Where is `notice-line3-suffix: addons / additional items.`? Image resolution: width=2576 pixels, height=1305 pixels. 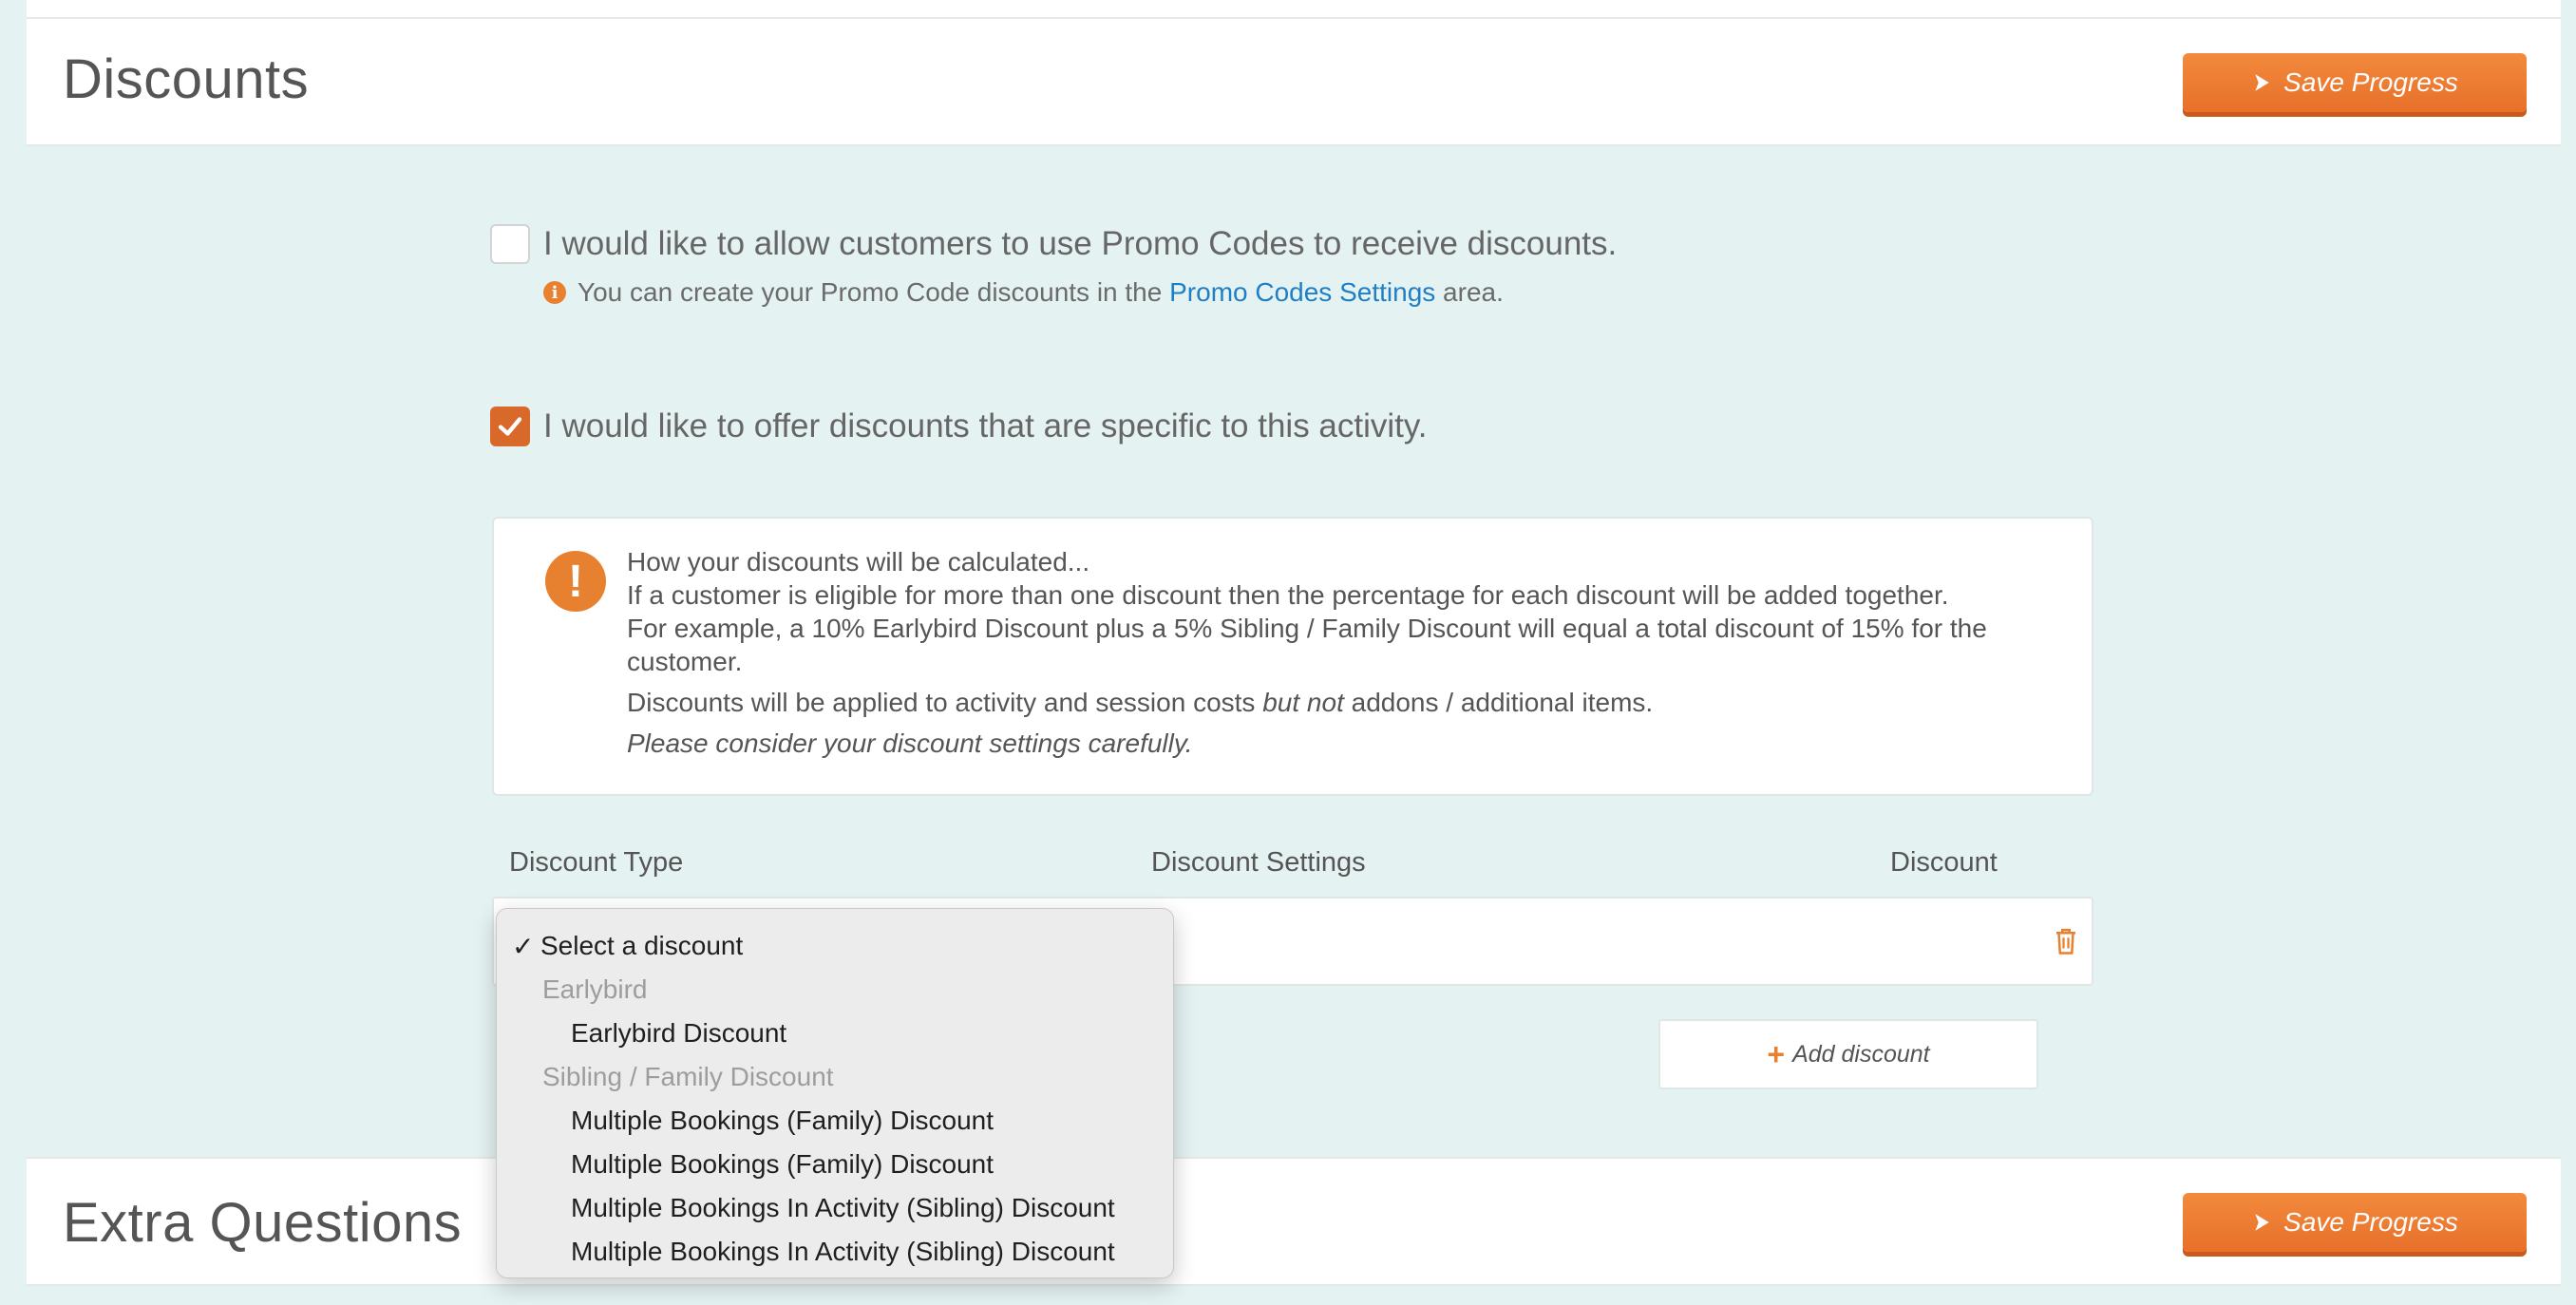 notice-line3-suffix: addons / additional items. is located at coordinates (1502, 702).